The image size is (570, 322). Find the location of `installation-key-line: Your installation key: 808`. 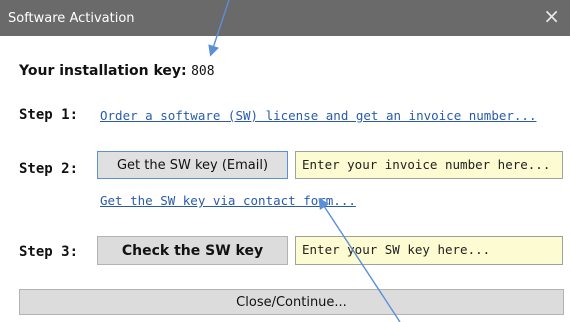

installation-key-line: Your installation key: 808 is located at coordinates (117, 71).